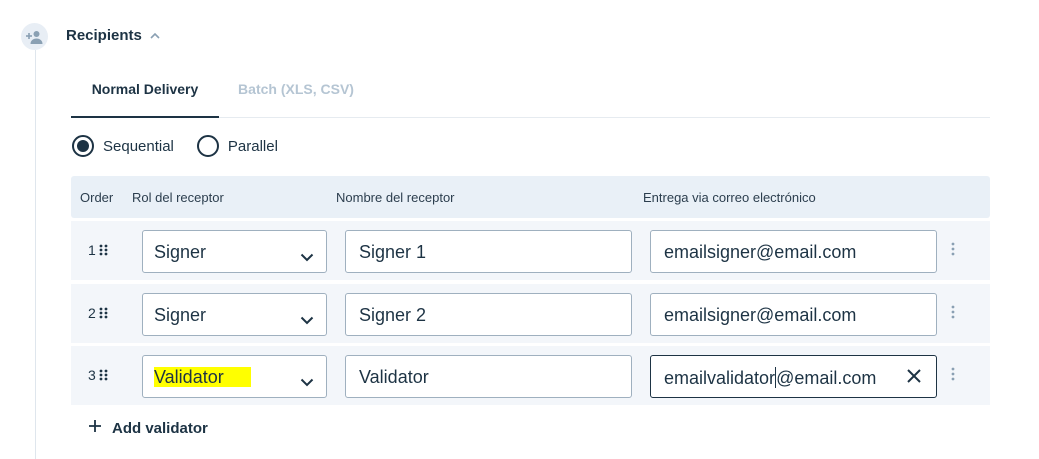 The image size is (1039, 459). I want to click on recipients-section-toggle: Recipients, so click(113, 35).